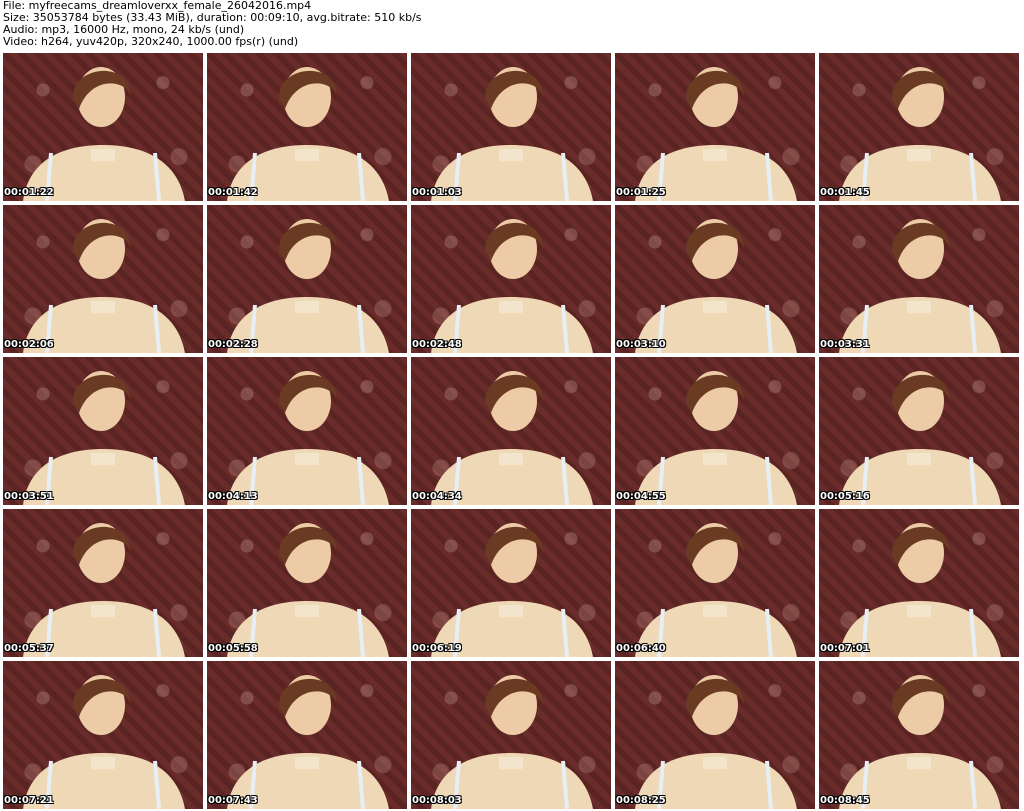 This screenshot has width=1024, height=811. What do you see at coordinates (437, 496) in the screenshot?
I see `frame-timestamp: 00:04:34` at bounding box center [437, 496].